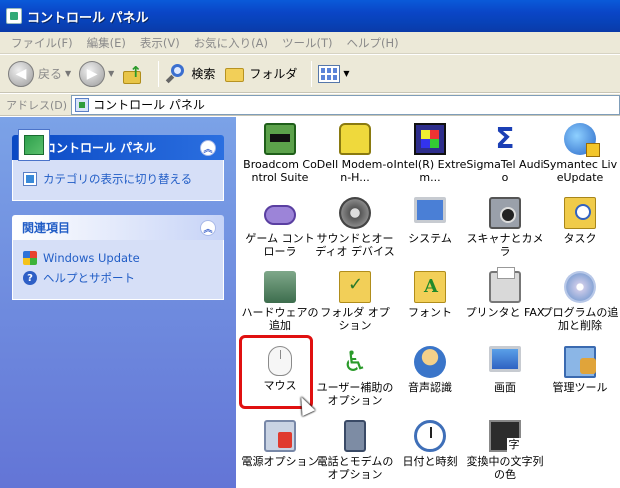 This screenshot has width=620, height=488. I want to click on item-label: ゲーム コントローラ, so click(280, 245).